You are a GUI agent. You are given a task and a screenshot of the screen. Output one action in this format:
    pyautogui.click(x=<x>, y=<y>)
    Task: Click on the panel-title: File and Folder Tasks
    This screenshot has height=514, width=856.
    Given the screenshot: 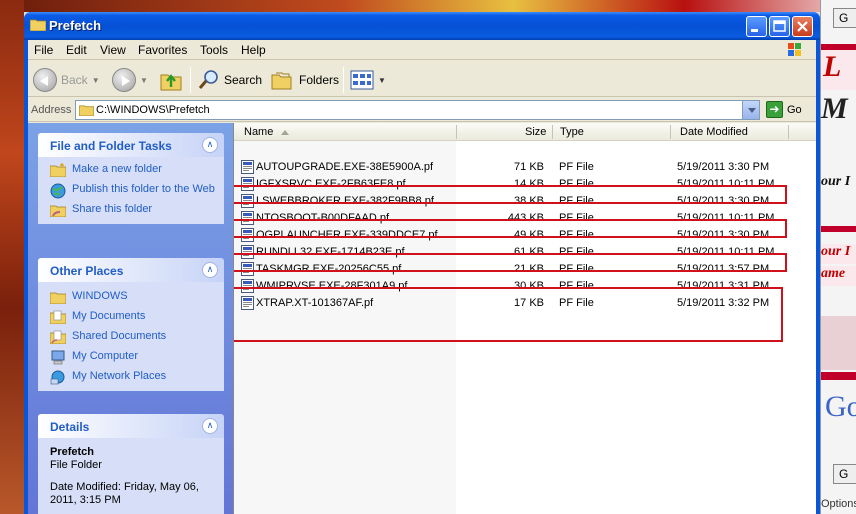 What is the action you would take?
    pyautogui.click(x=111, y=146)
    